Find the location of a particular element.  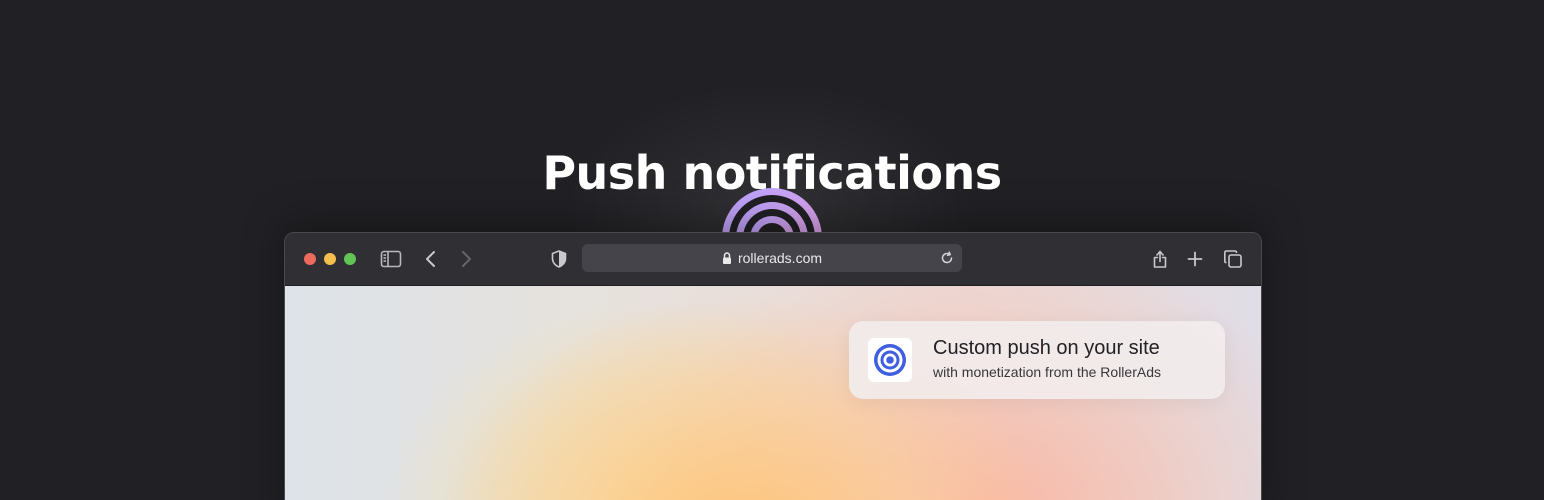

tabs-overview-icon is located at coordinates (1233, 259).